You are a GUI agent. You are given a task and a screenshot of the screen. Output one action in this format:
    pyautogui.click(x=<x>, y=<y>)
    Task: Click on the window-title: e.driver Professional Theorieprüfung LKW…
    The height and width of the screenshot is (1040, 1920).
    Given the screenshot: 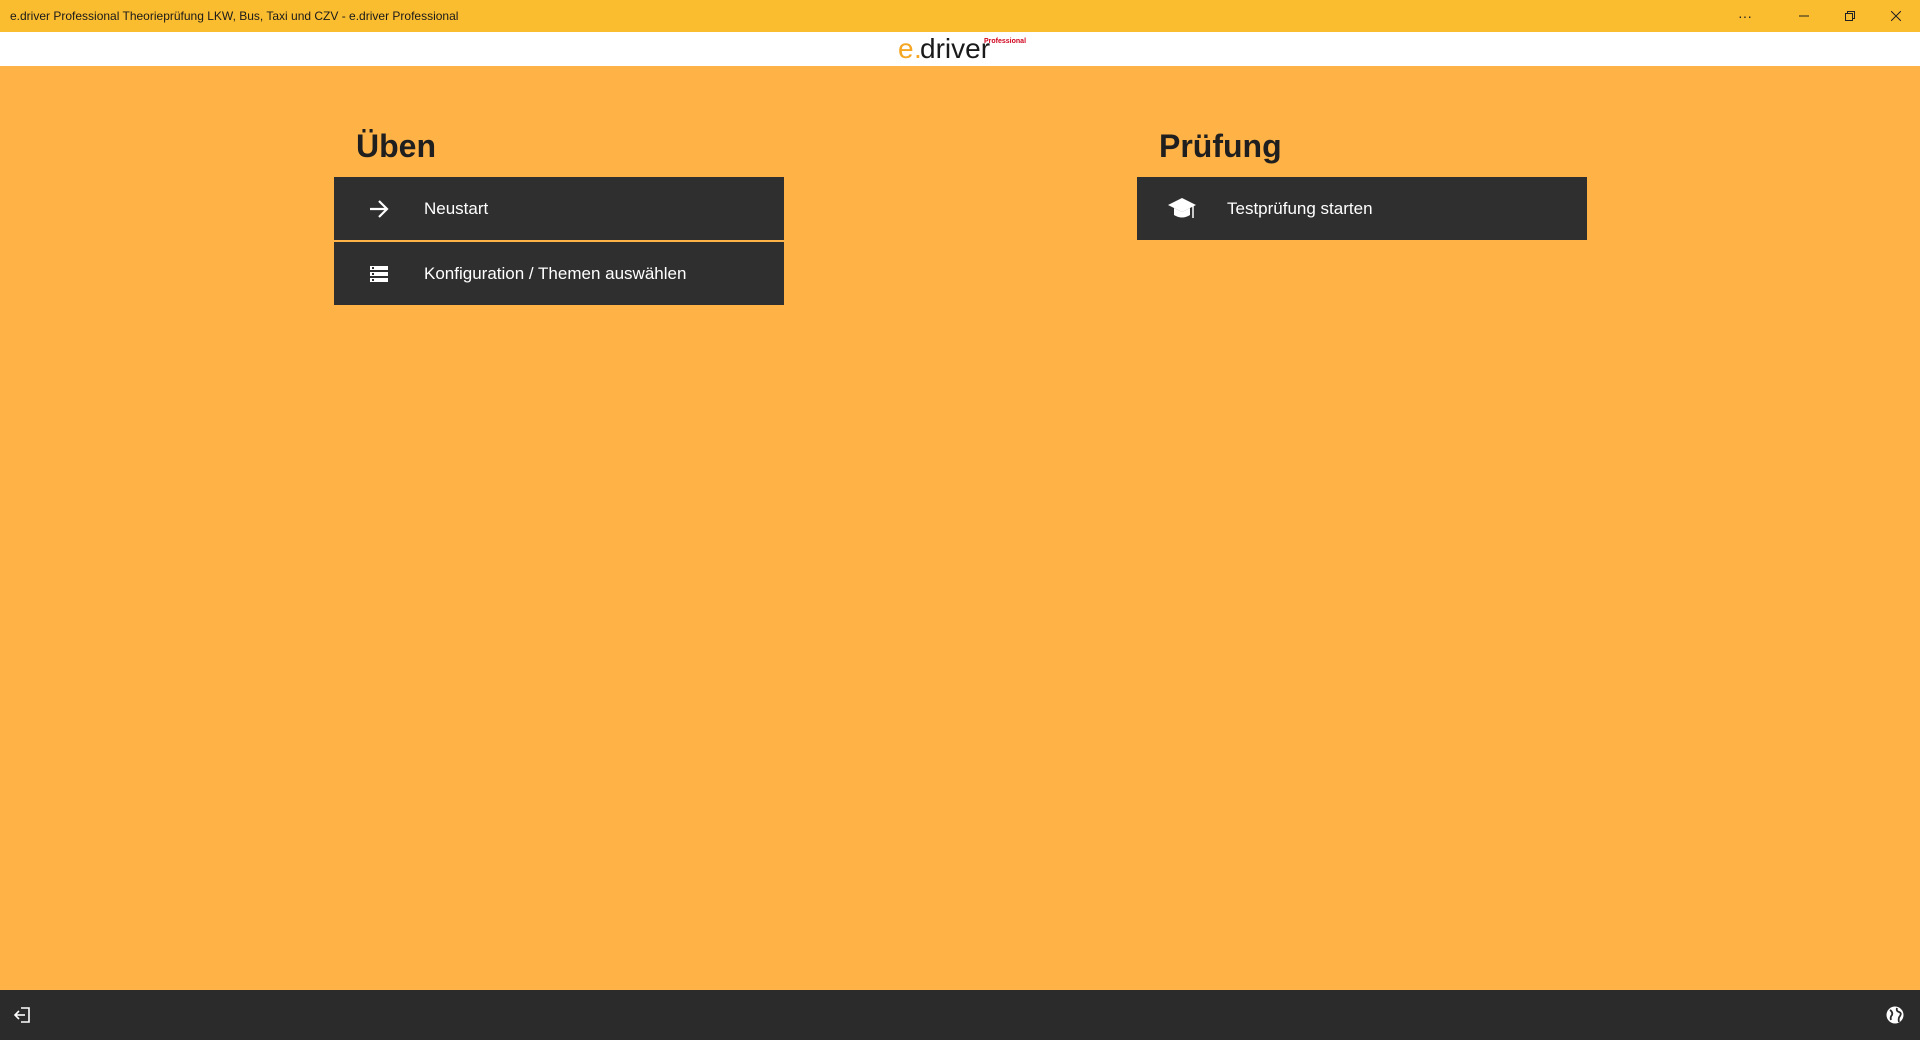 What is the action you would take?
    pyautogui.click(x=234, y=16)
    